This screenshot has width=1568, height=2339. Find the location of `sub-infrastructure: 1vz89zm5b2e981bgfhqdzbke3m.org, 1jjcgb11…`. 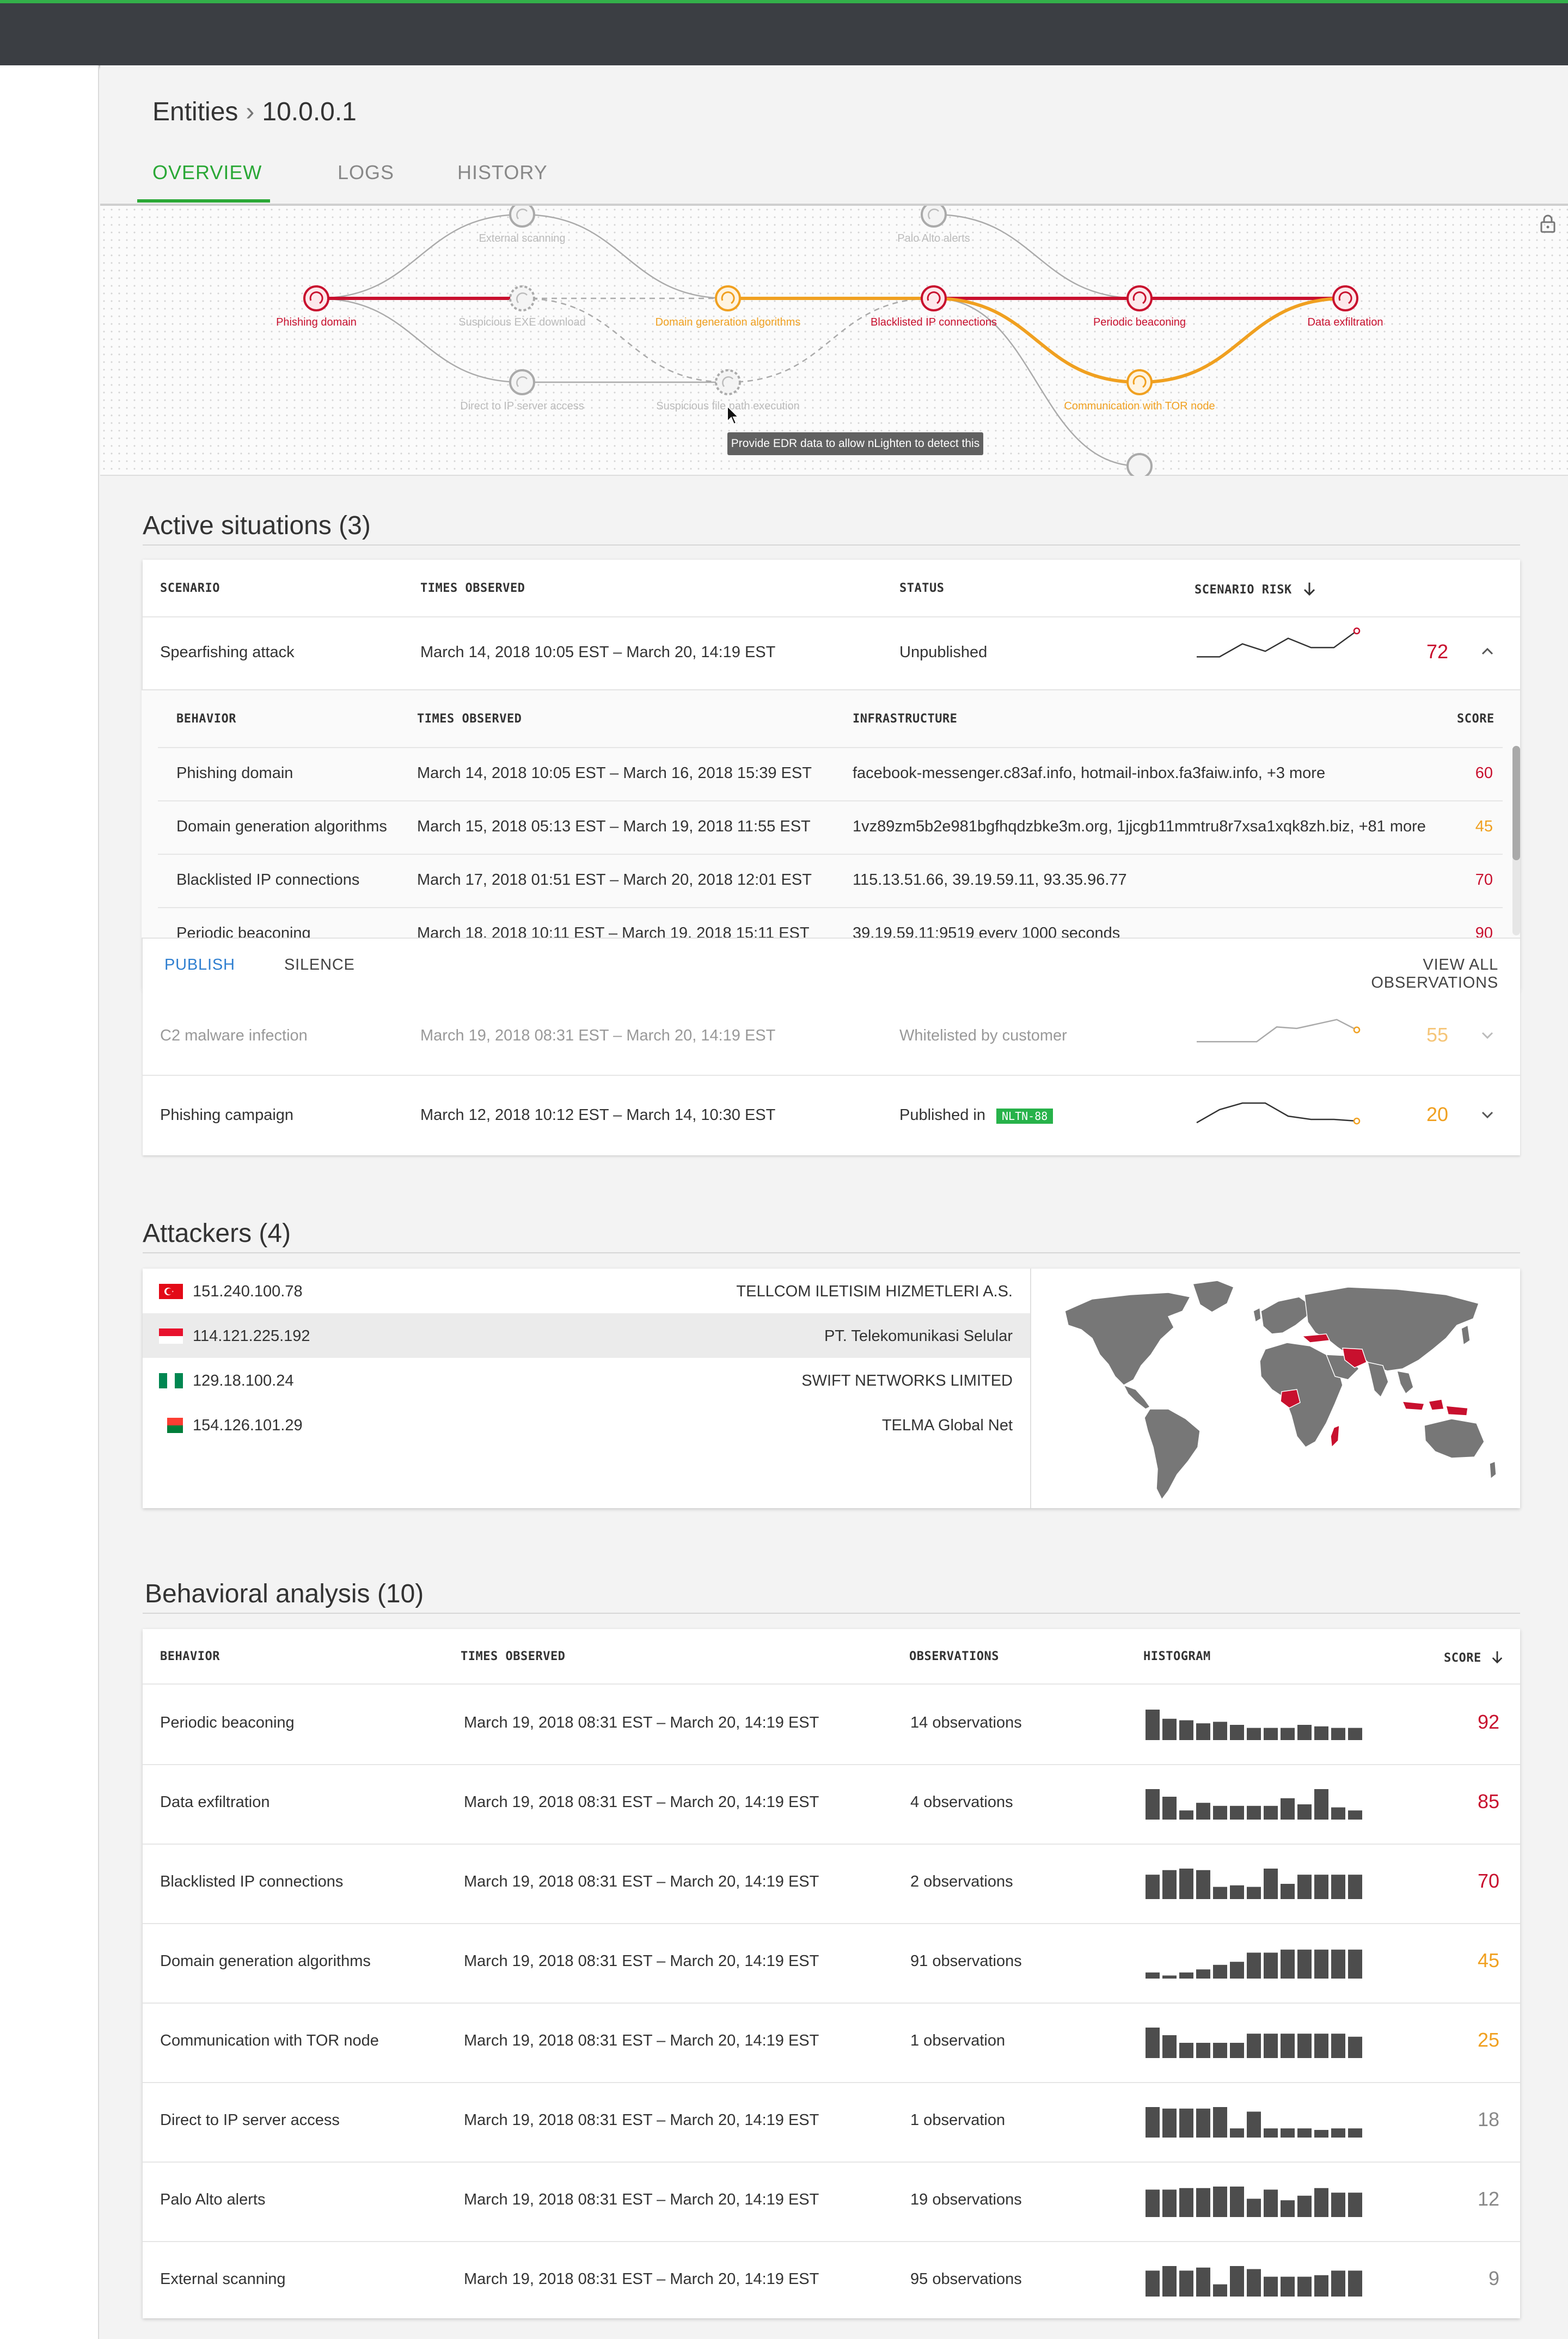

sub-infrastructure: 1vz89zm5b2e981bgfhqdzbke3m.org, 1jjcgb11… is located at coordinates (1139, 826).